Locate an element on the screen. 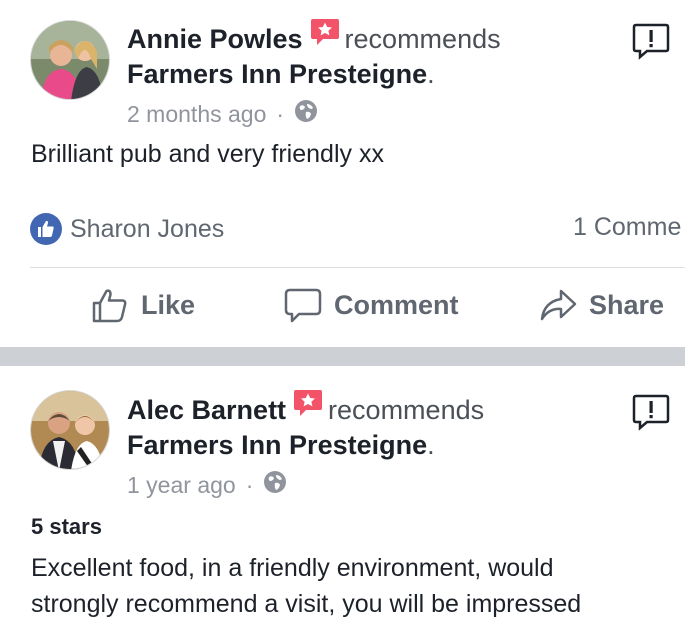 The height and width of the screenshot is (633, 685). timestamp: 1 year ago is located at coordinates (181, 485).